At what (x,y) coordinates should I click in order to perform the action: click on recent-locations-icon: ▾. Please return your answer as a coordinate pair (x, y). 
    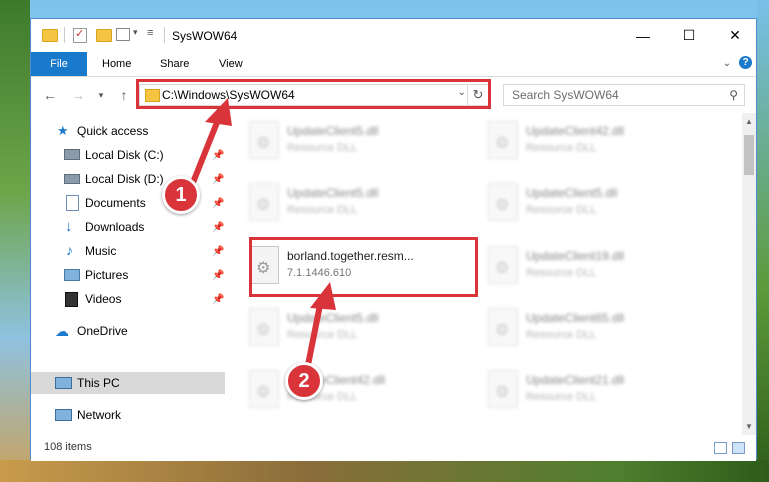
    Looking at the image, I should click on (101, 95).